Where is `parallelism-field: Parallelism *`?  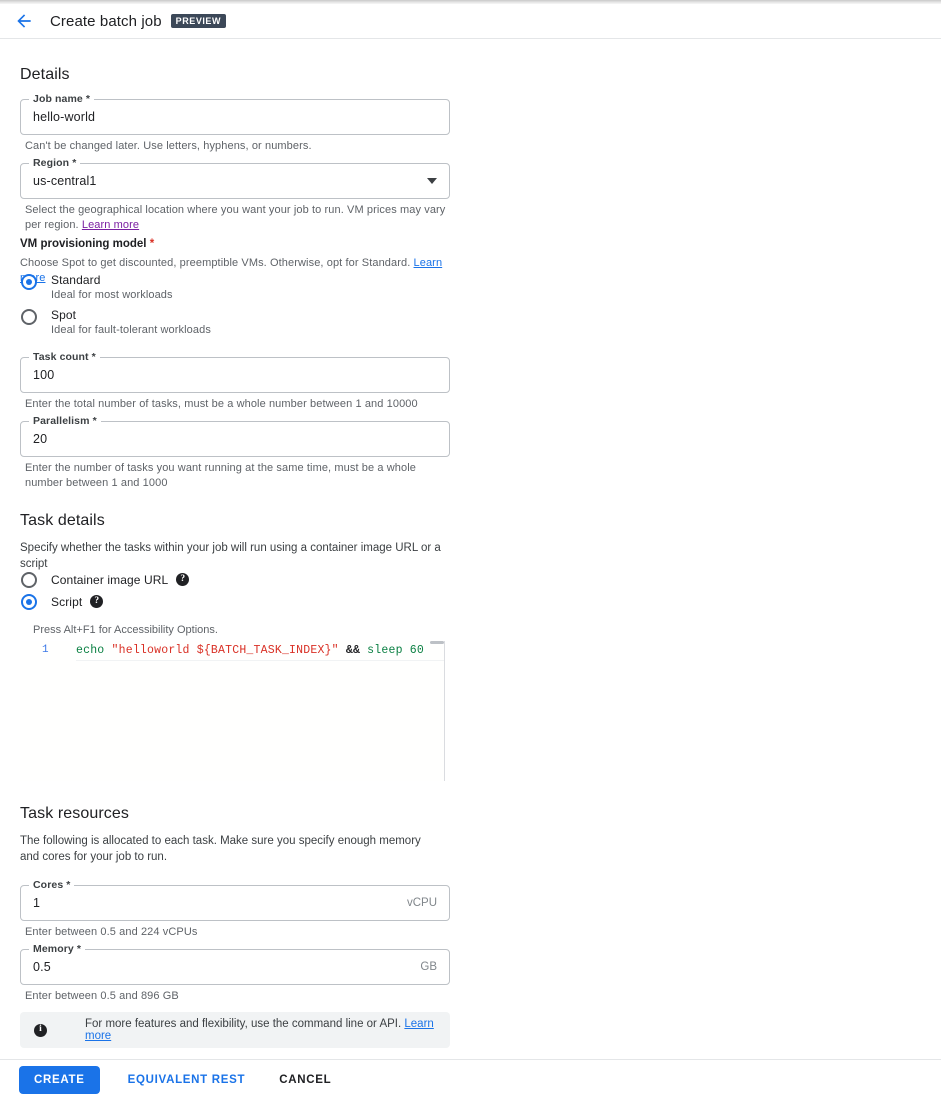 parallelism-field: Parallelism * is located at coordinates (235, 436).